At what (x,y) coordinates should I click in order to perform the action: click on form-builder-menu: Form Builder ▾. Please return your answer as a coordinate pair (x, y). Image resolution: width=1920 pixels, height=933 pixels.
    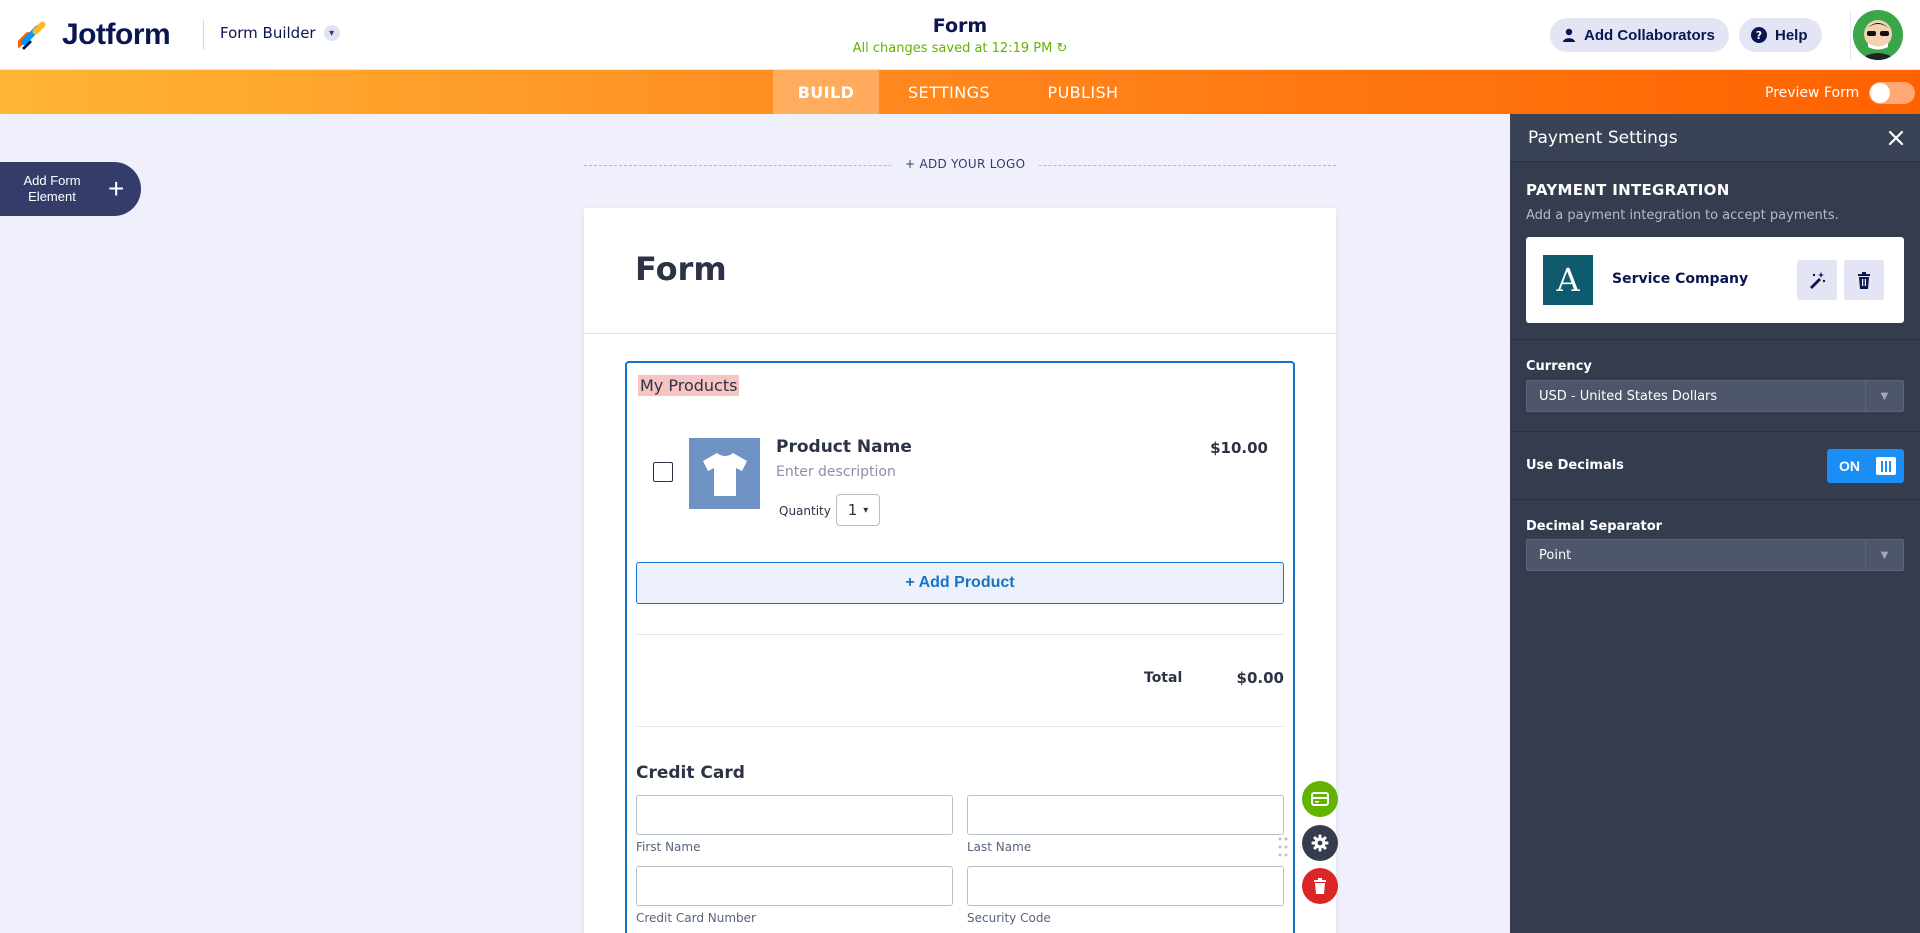
    Looking at the image, I should click on (280, 33).